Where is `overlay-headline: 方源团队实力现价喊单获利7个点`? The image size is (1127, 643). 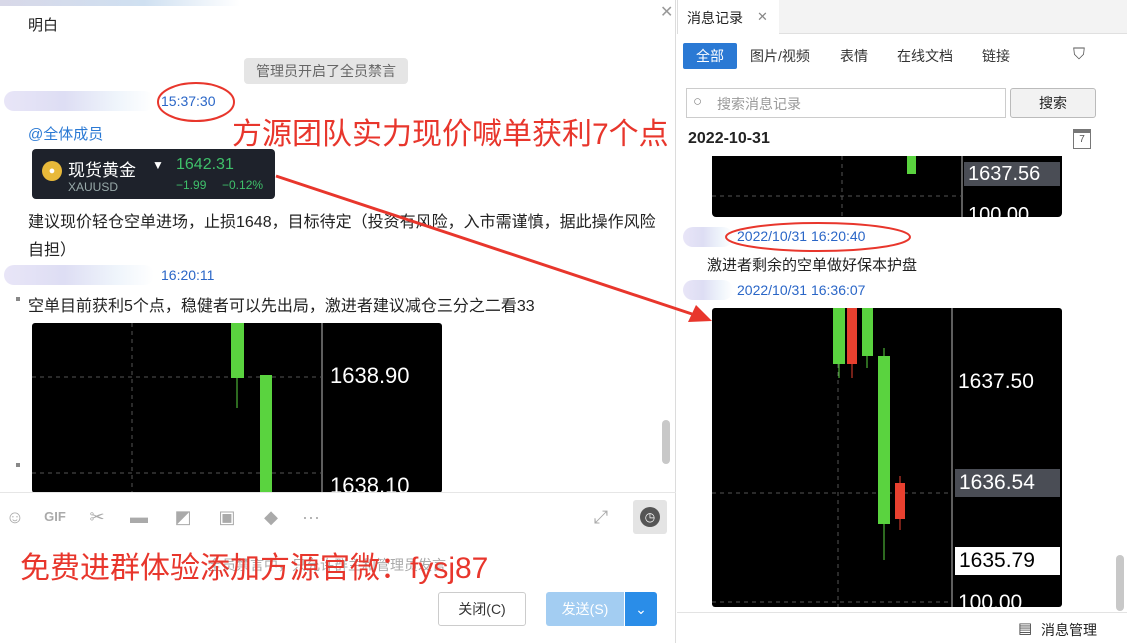 overlay-headline: 方源团队实力现价喊单获利7个点 is located at coordinates (450, 134).